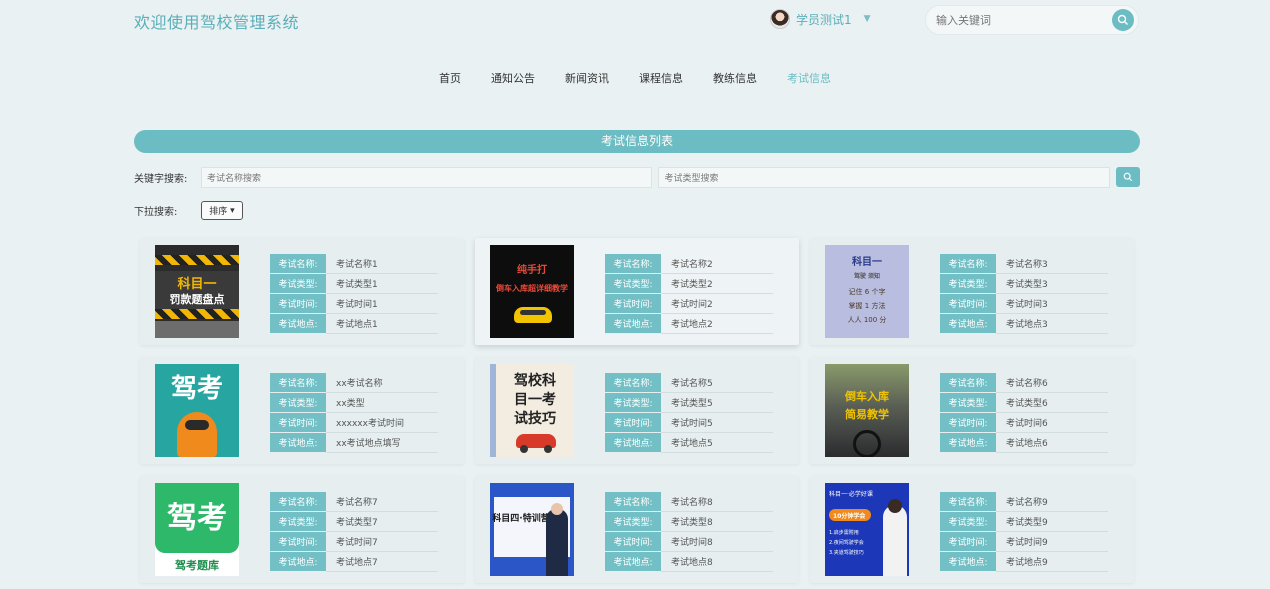 The image size is (1270, 589). Describe the element at coordinates (382, 304) in the screenshot. I see `exam-time: 考试时间1` at that location.